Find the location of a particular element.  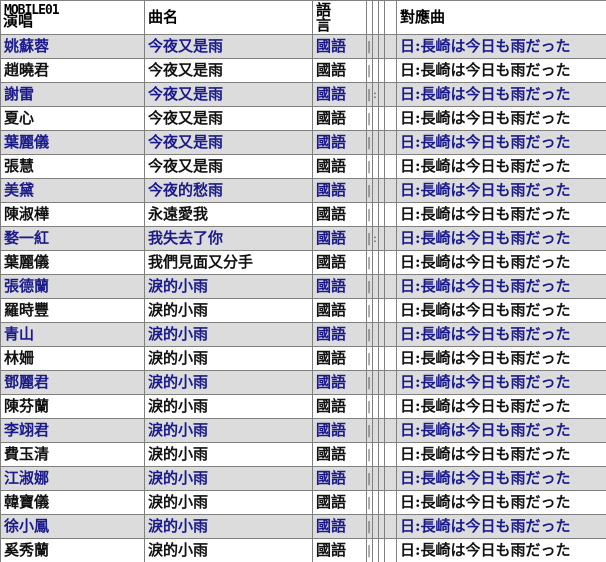

header-song: 曲名 is located at coordinates (228, 17).